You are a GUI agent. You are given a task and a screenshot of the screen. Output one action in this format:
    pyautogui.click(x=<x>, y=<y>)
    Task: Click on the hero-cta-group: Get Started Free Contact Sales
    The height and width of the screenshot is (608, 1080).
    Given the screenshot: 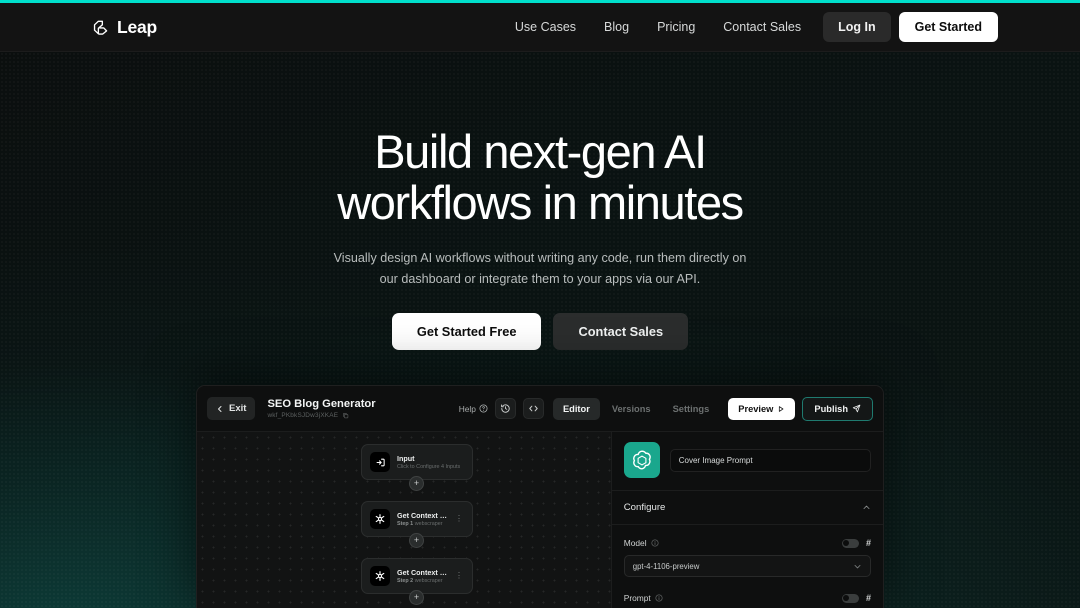 What is the action you would take?
    pyautogui.click(x=540, y=332)
    